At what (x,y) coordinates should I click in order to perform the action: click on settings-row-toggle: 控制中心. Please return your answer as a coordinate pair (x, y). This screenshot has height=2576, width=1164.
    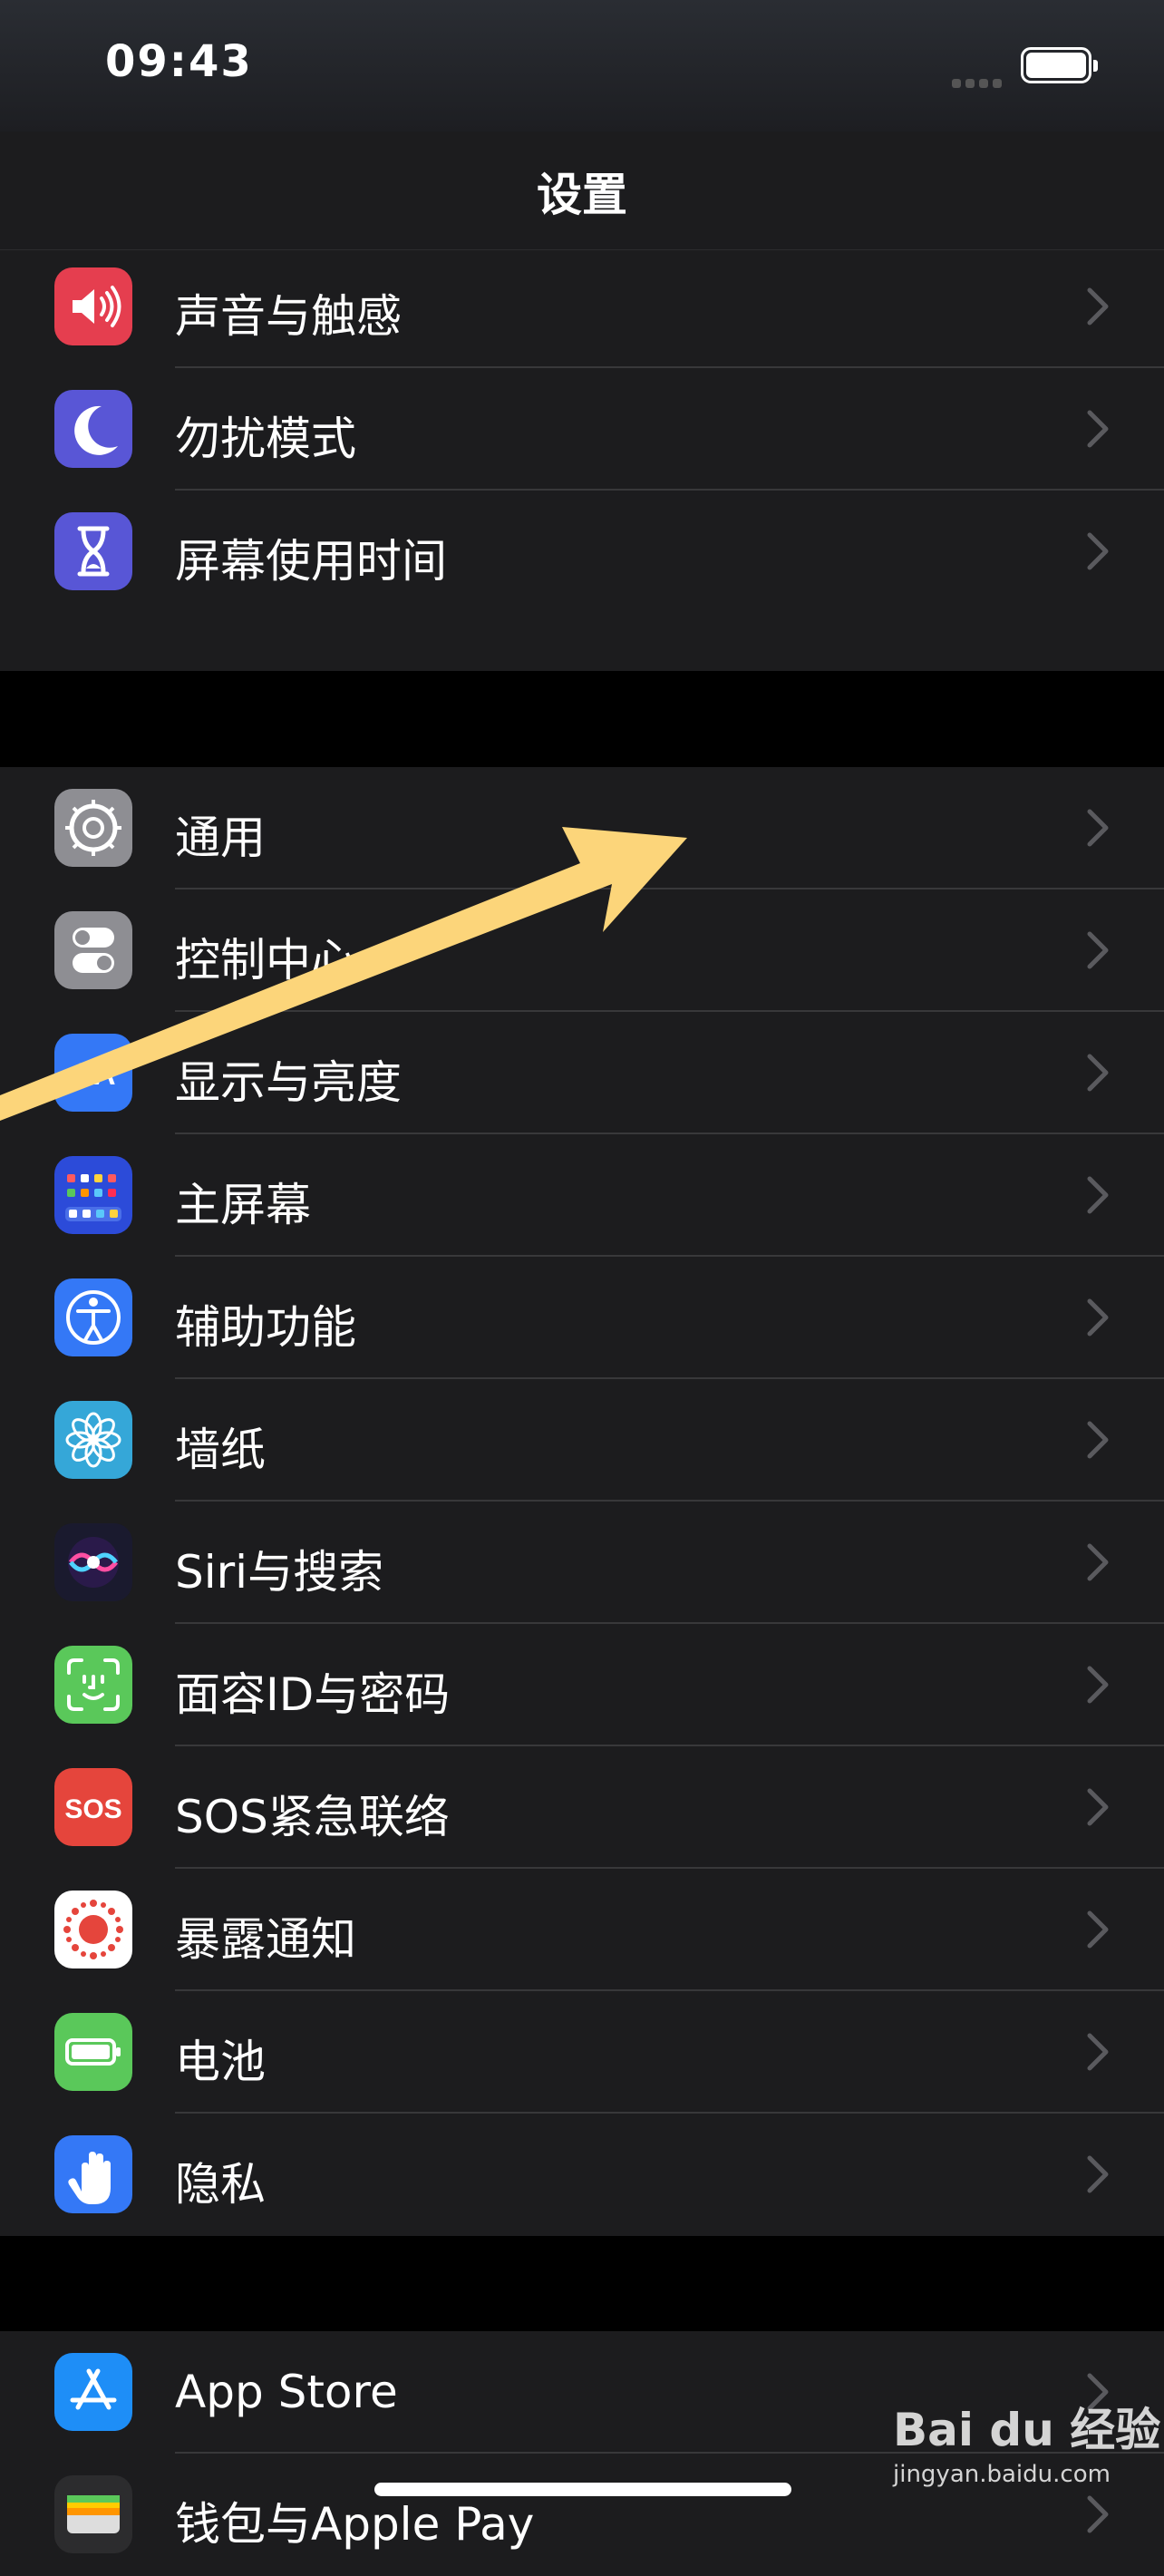
    Looking at the image, I should click on (582, 951).